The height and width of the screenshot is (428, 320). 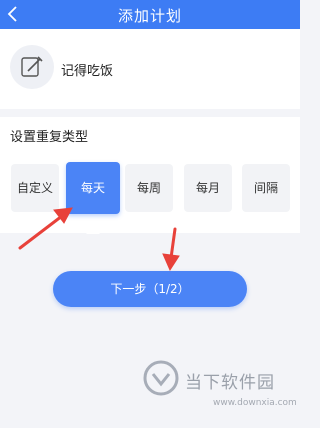 I want to click on repeat-option-interval: 间隔, so click(x=266, y=188).